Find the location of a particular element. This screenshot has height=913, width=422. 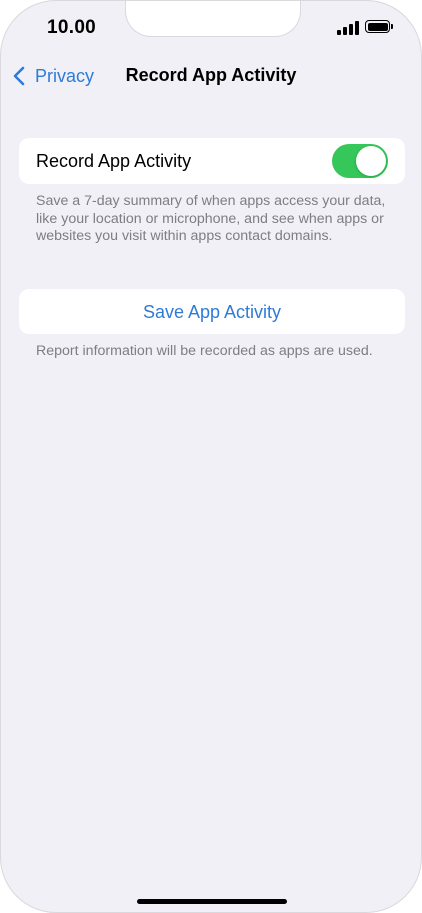

home-indicator is located at coordinates (212, 901).